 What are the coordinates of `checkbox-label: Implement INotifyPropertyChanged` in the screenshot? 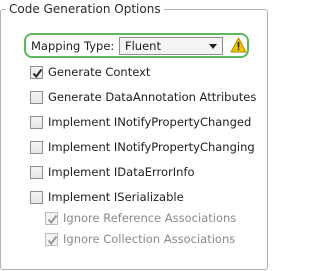 It's located at (150, 122).